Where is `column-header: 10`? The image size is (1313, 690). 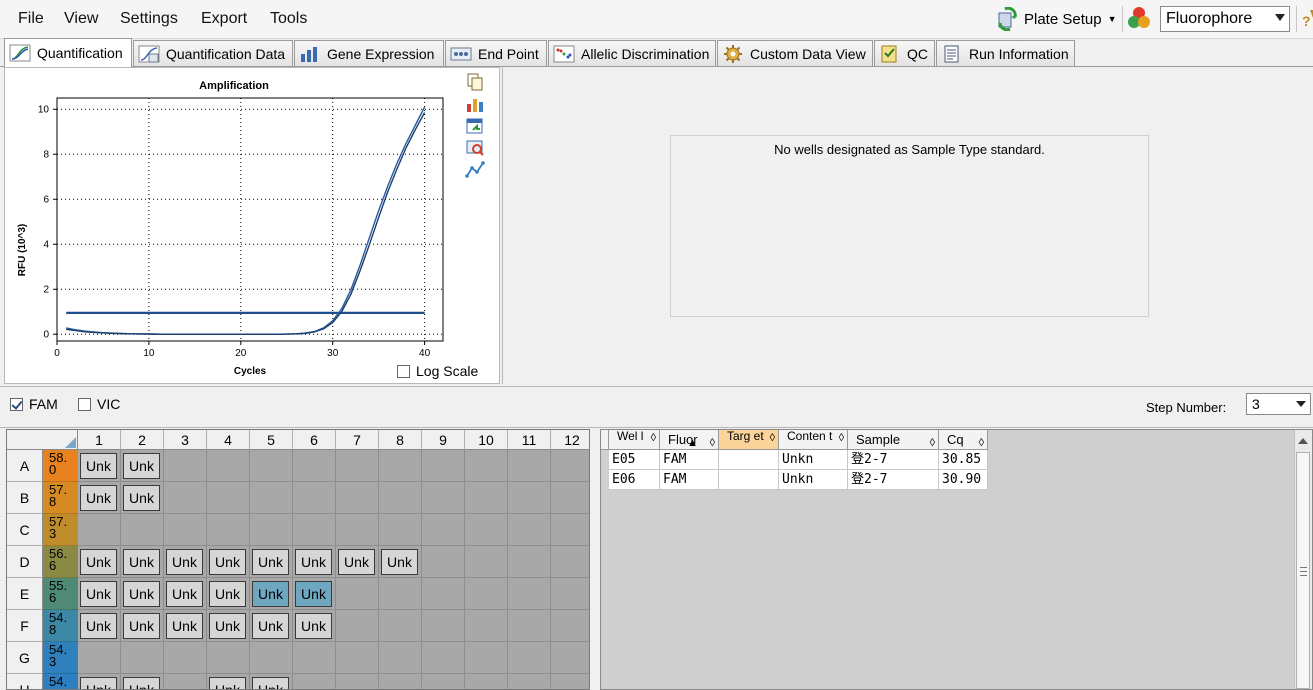
column-header: 10 is located at coordinates (486, 440).